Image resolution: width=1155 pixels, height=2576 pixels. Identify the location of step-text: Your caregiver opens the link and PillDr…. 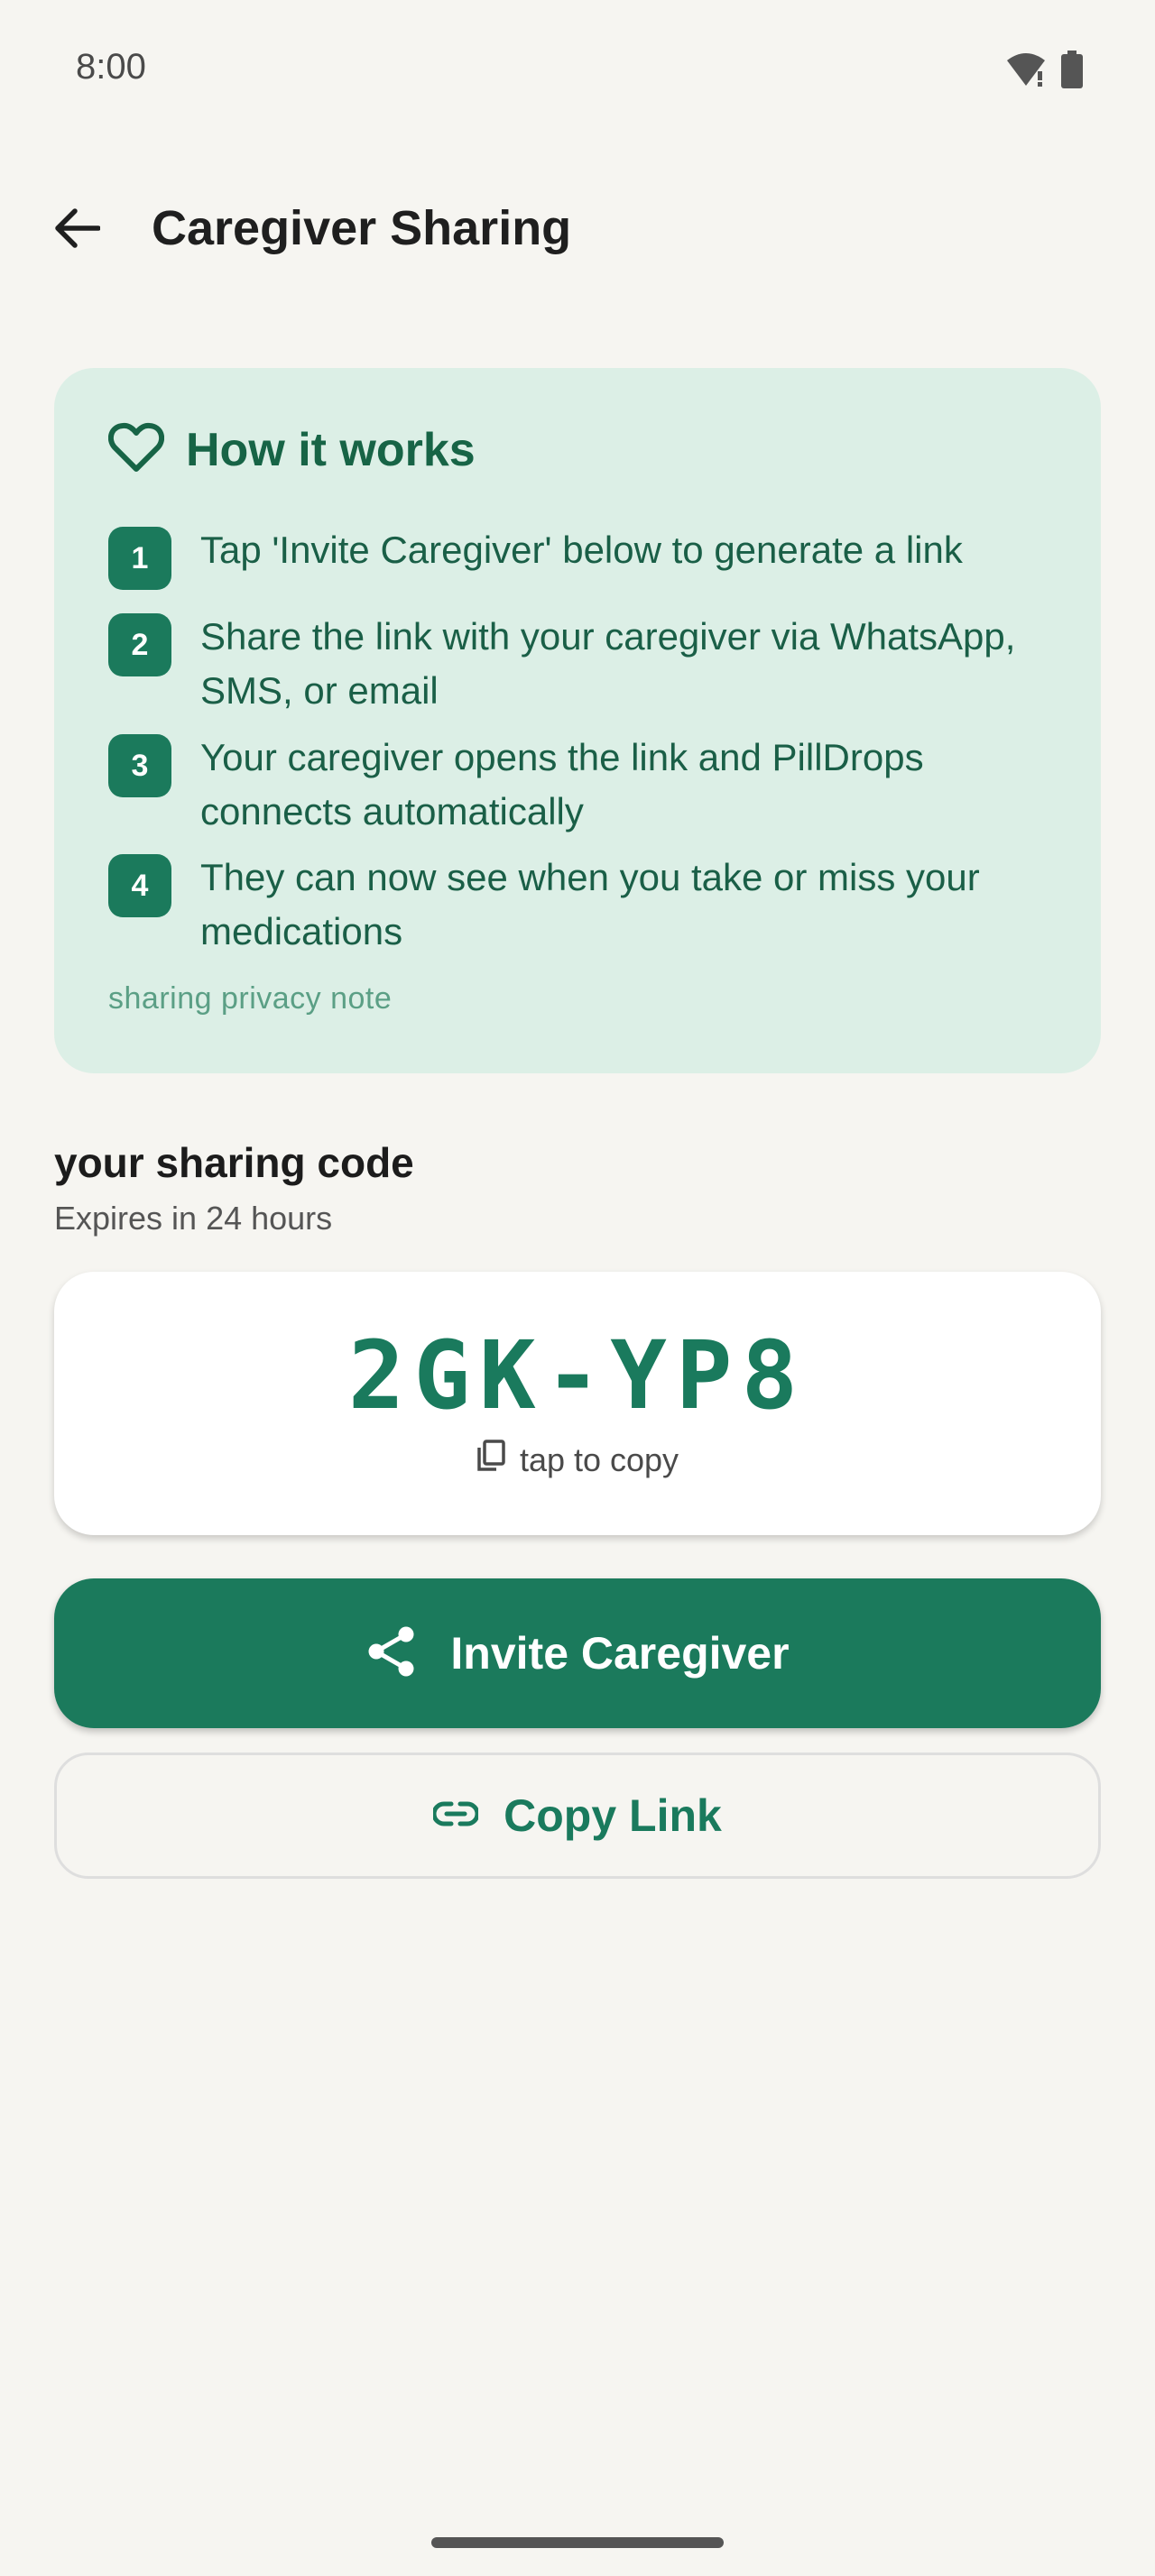
(562, 785).